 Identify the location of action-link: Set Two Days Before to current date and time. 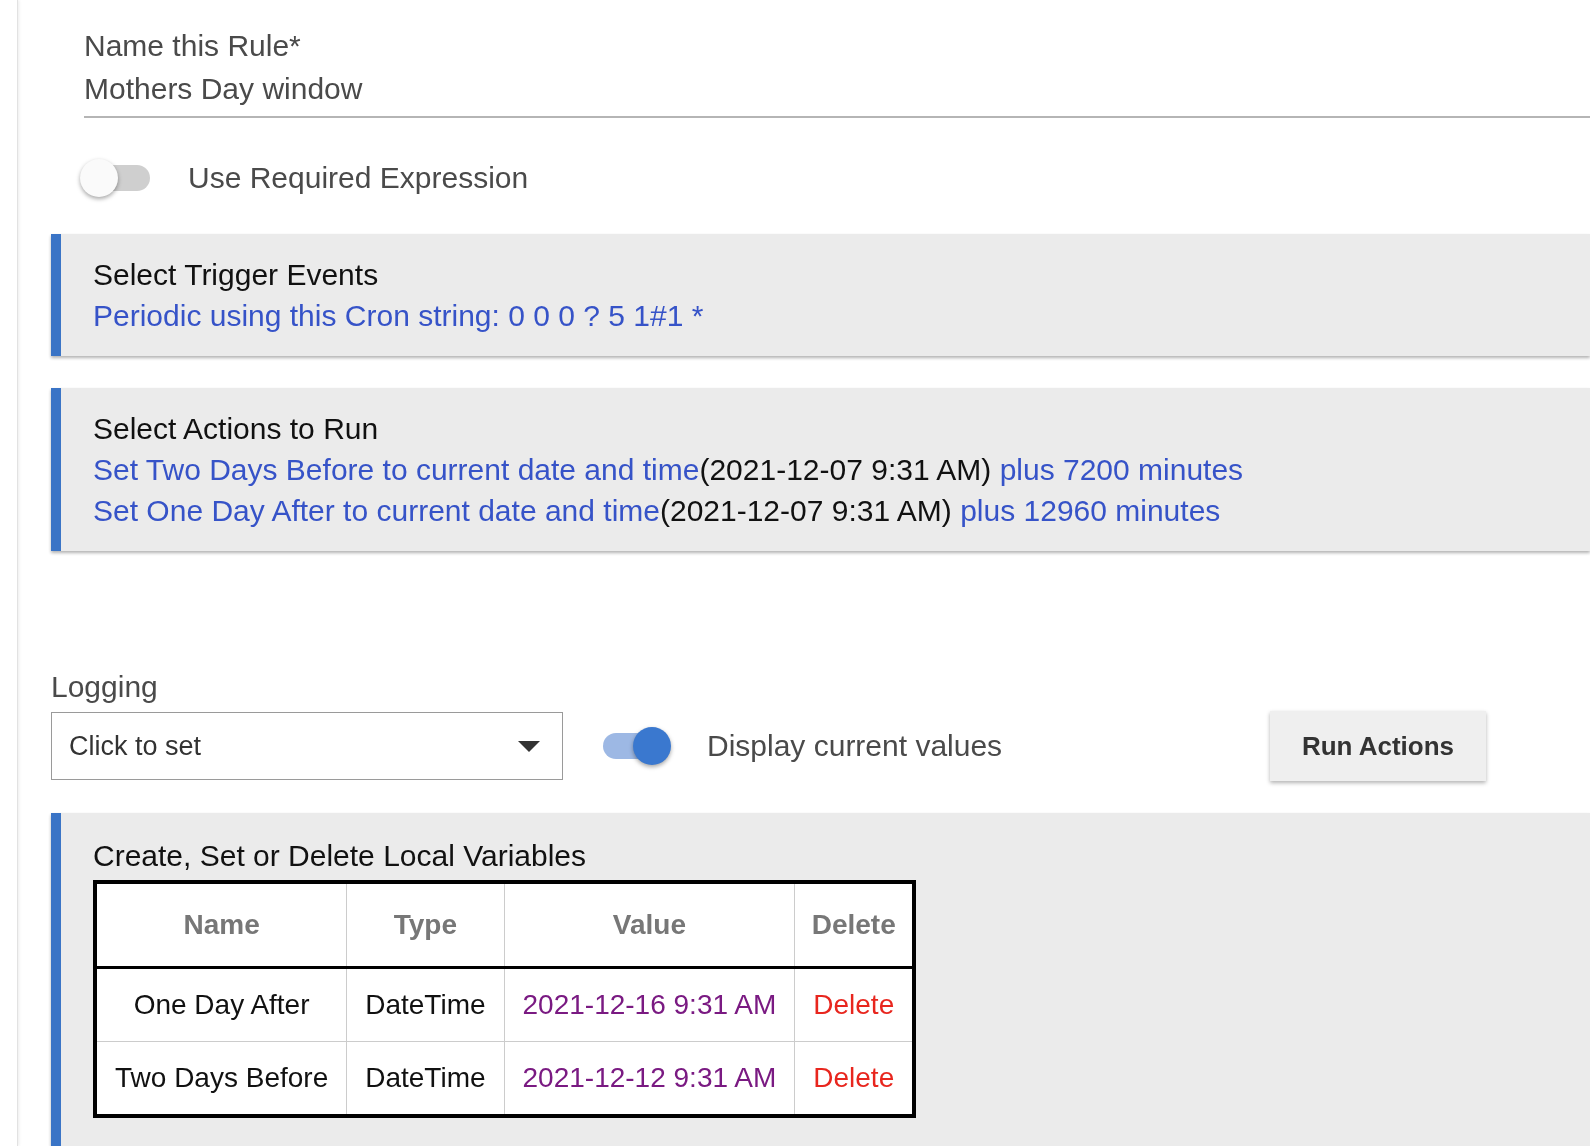
(396, 469).